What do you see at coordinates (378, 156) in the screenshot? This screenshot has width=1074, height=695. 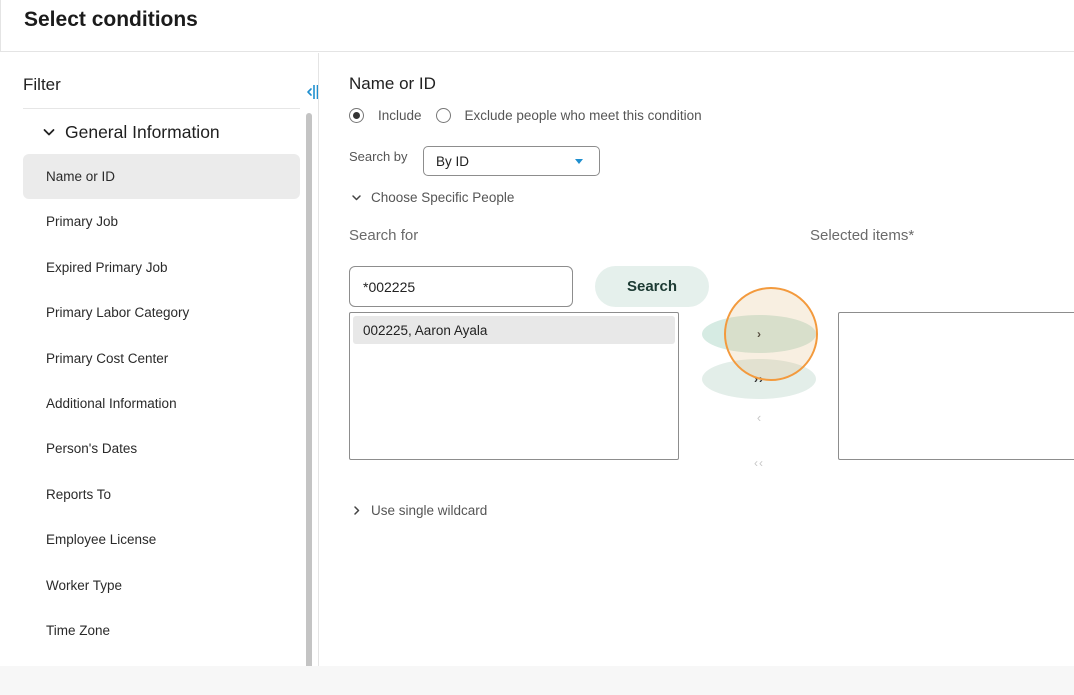 I see `search-by-label: Search by` at bounding box center [378, 156].